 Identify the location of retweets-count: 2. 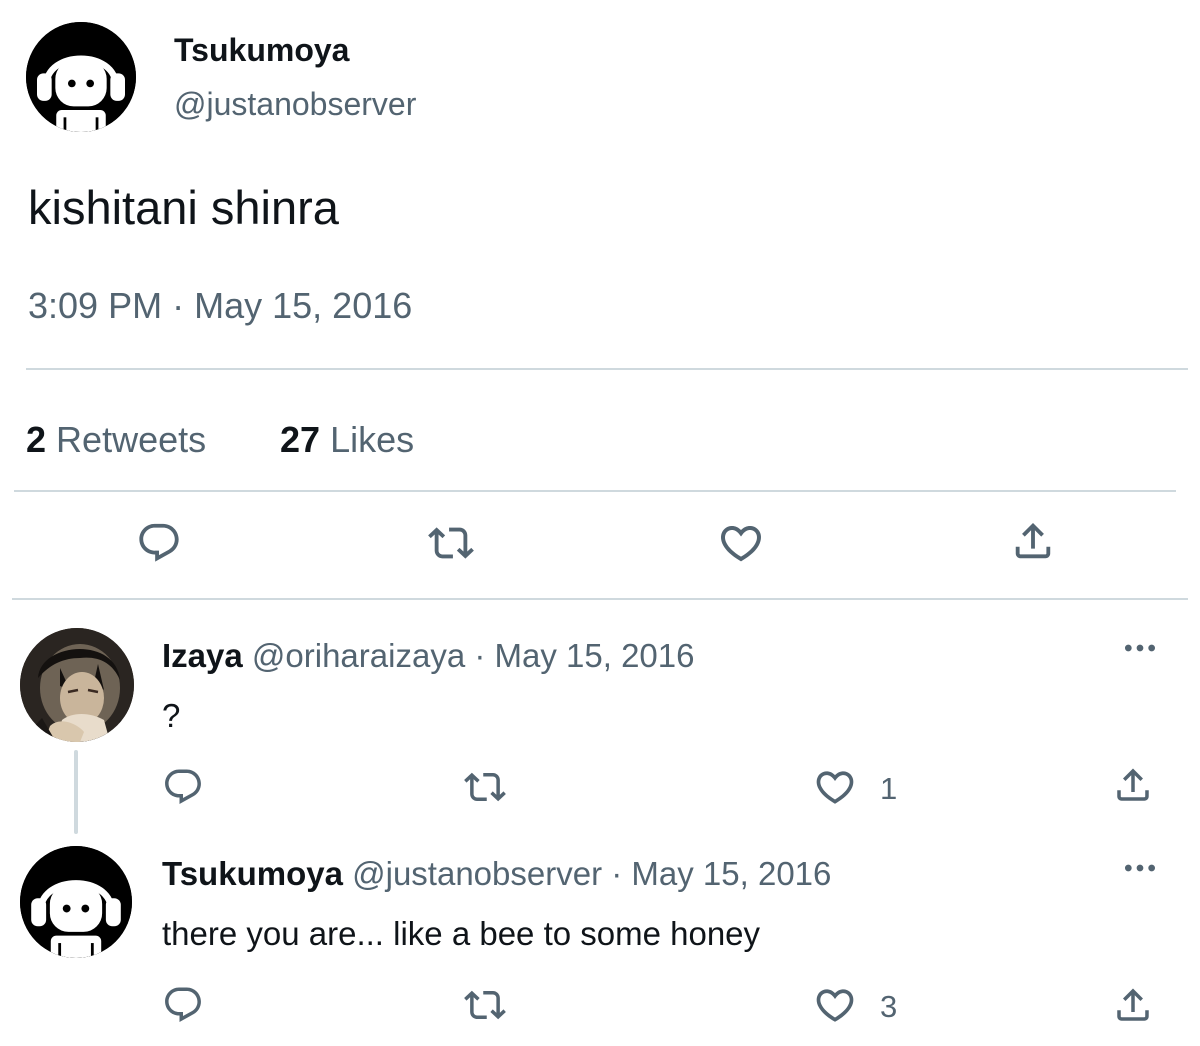
(36, 439).